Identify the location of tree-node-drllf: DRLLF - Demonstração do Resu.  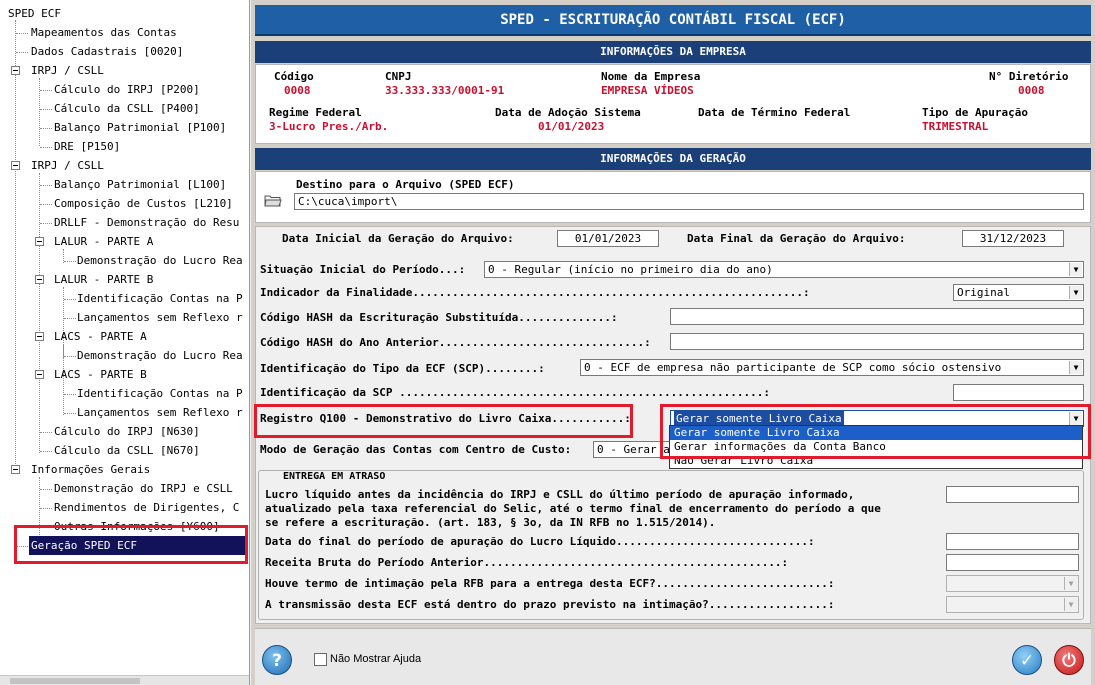
(146, 222).